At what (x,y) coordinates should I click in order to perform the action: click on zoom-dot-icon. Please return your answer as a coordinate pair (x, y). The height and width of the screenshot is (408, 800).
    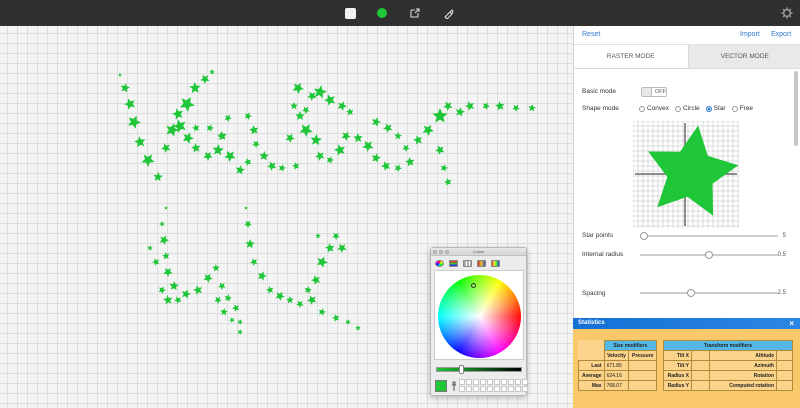
    Looking at the image, I should click on (447, 252).